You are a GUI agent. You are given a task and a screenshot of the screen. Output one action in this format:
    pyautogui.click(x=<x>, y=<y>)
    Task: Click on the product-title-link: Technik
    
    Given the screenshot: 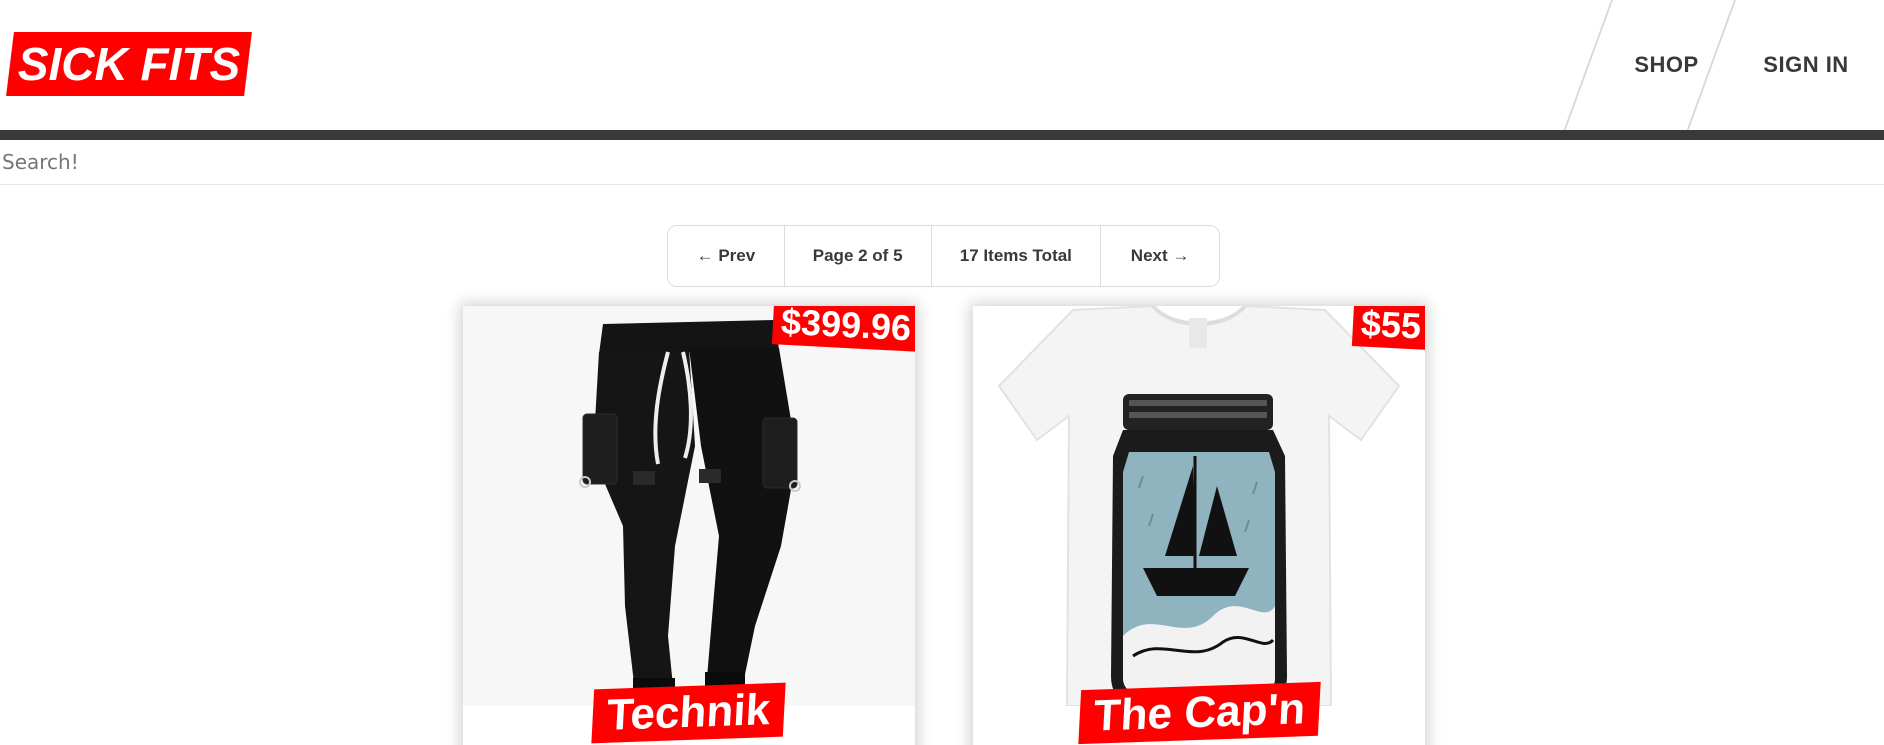 What is the action you would take?
    pyautogui.click(x=689, y=713)
    